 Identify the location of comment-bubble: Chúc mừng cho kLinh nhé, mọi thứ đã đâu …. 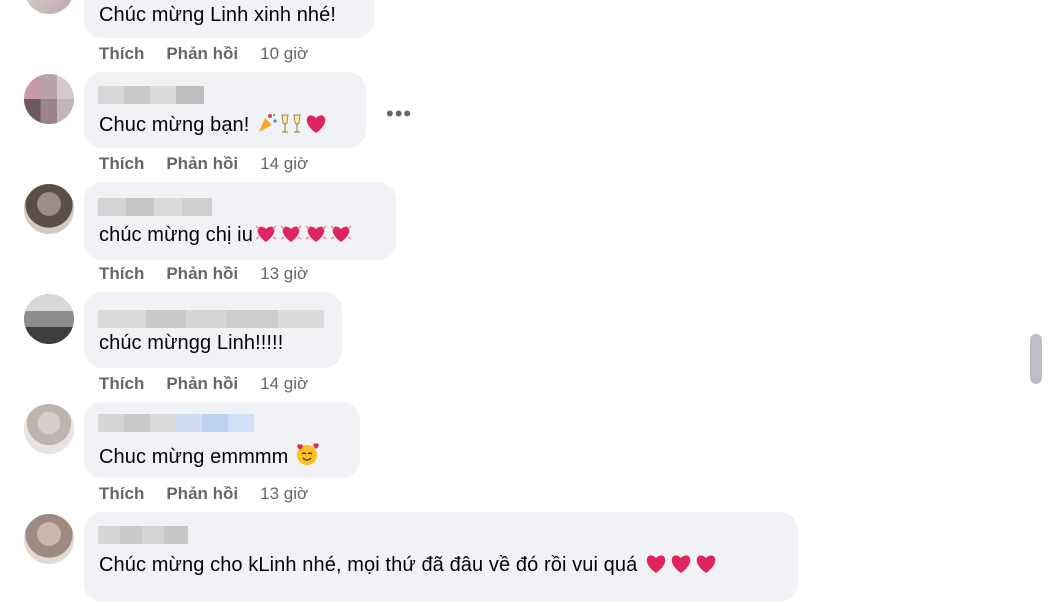
(441, 557).